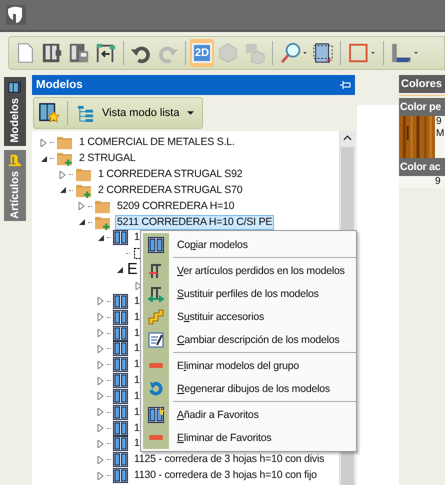 The image size is (445, 485). Describe the element at coordinates (347, 138) in the screenshot. I see `scroll-up-icon` at that location.